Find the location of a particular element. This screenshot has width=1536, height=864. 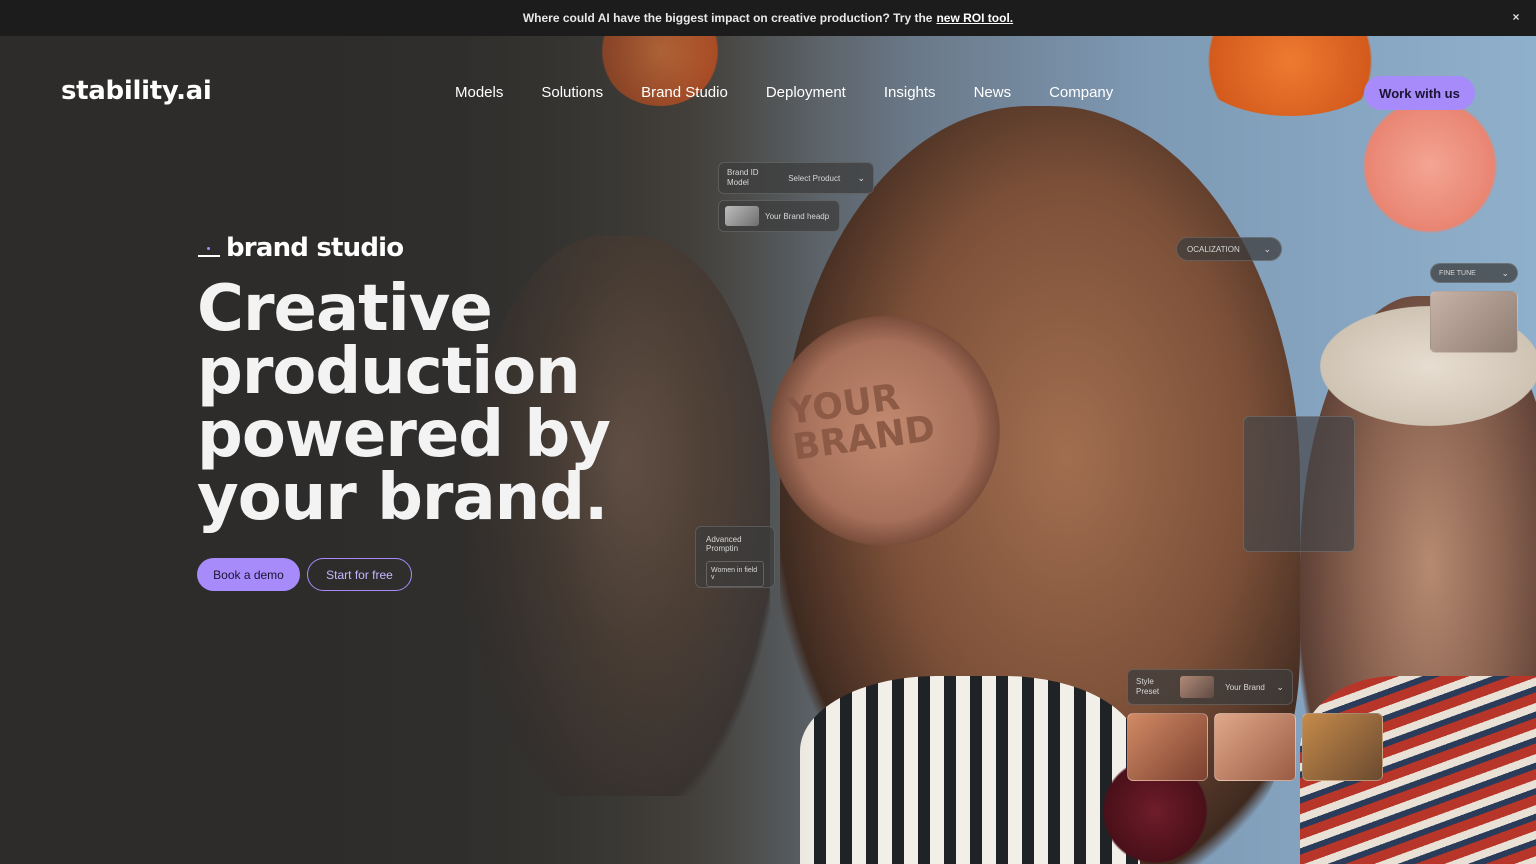

localization-preview-card is located at coordinates (1299, 484).